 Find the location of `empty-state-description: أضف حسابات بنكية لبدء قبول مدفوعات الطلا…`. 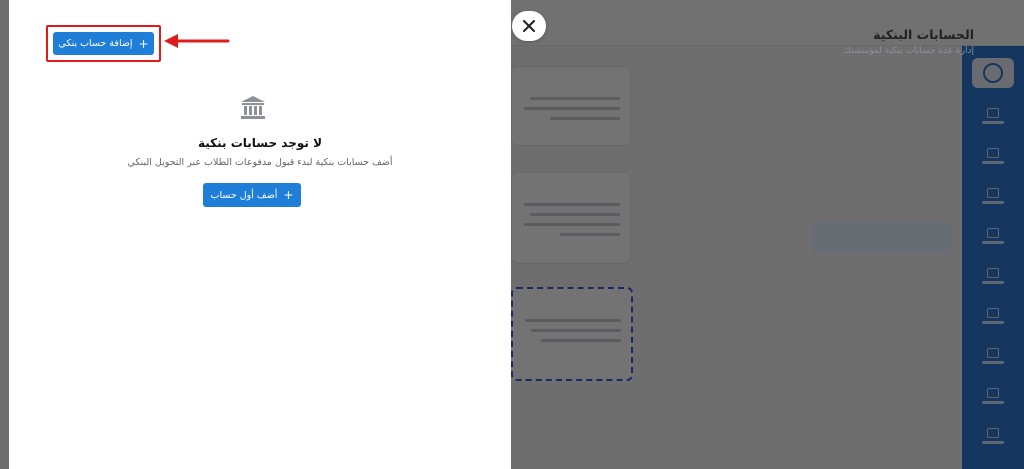

empty-state-description: أضف حسابات بنكية لبدء قبول مدفوعات الطلا… is located at coordinates (260, 162).